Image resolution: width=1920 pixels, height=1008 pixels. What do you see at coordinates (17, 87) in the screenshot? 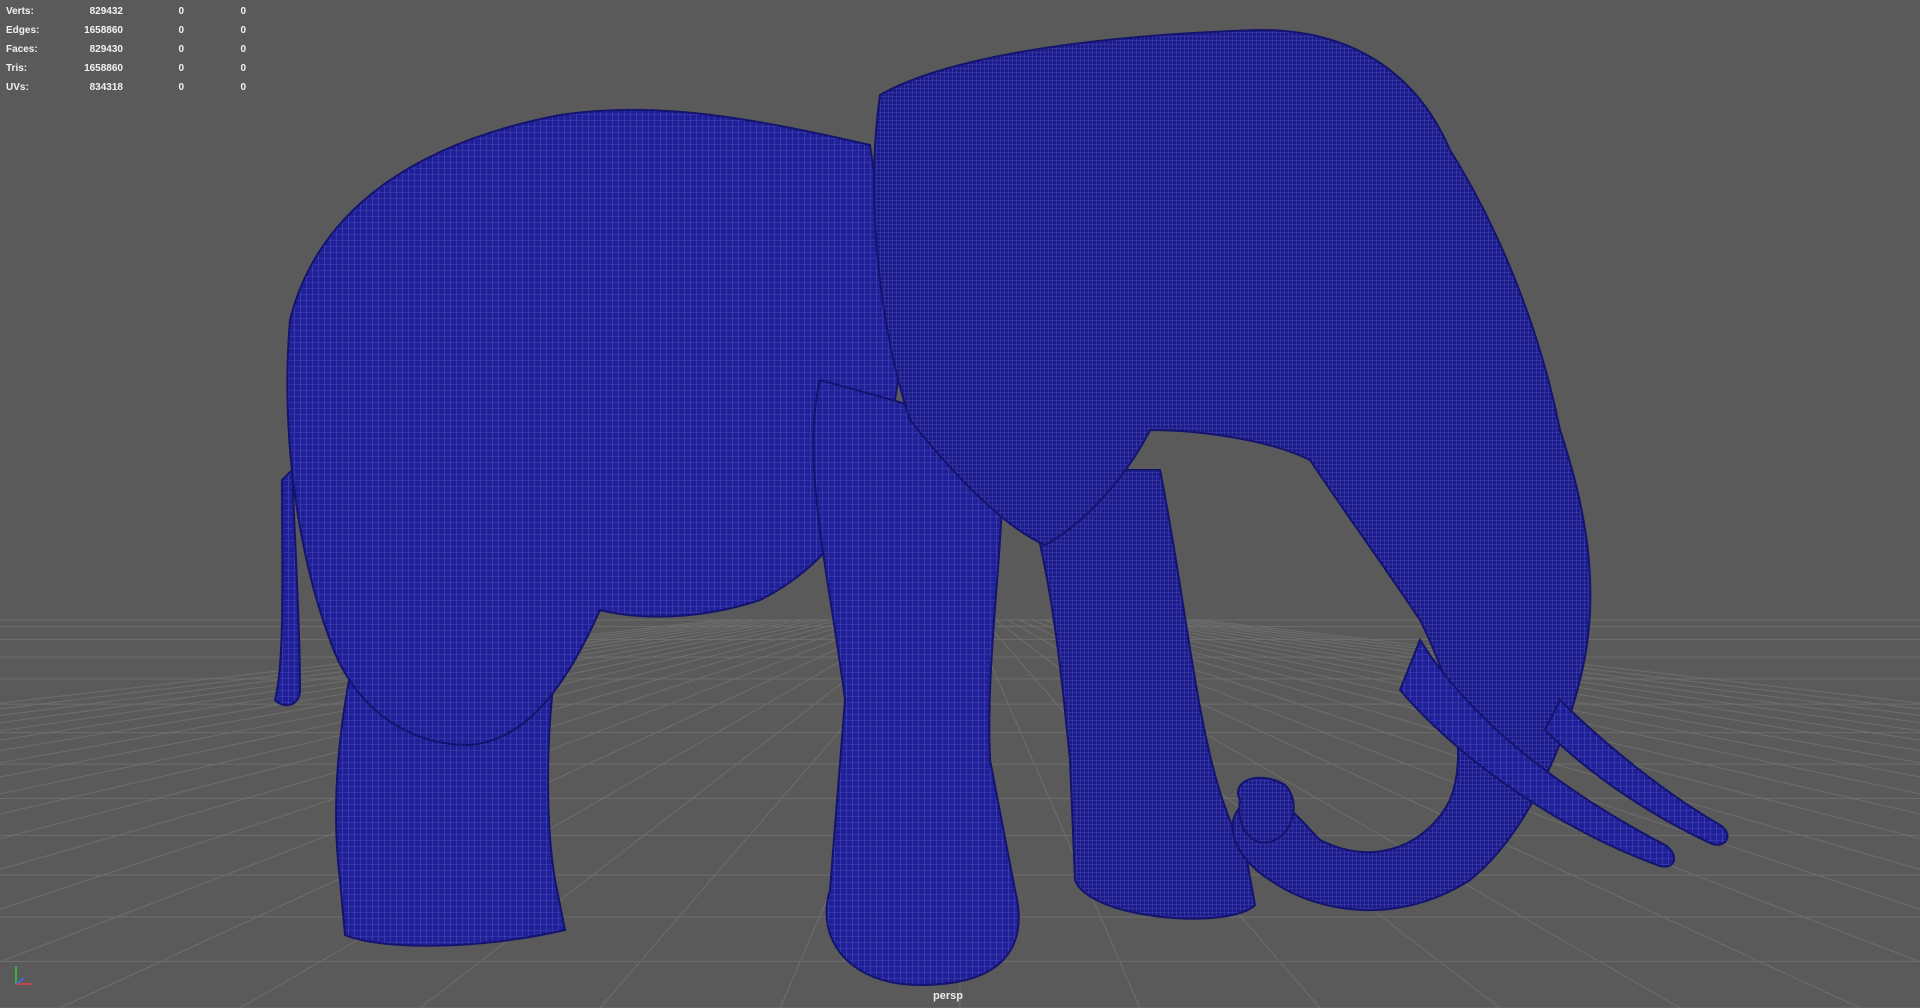
I see `hud-label: UVs:` at bounding box center [17, 87].